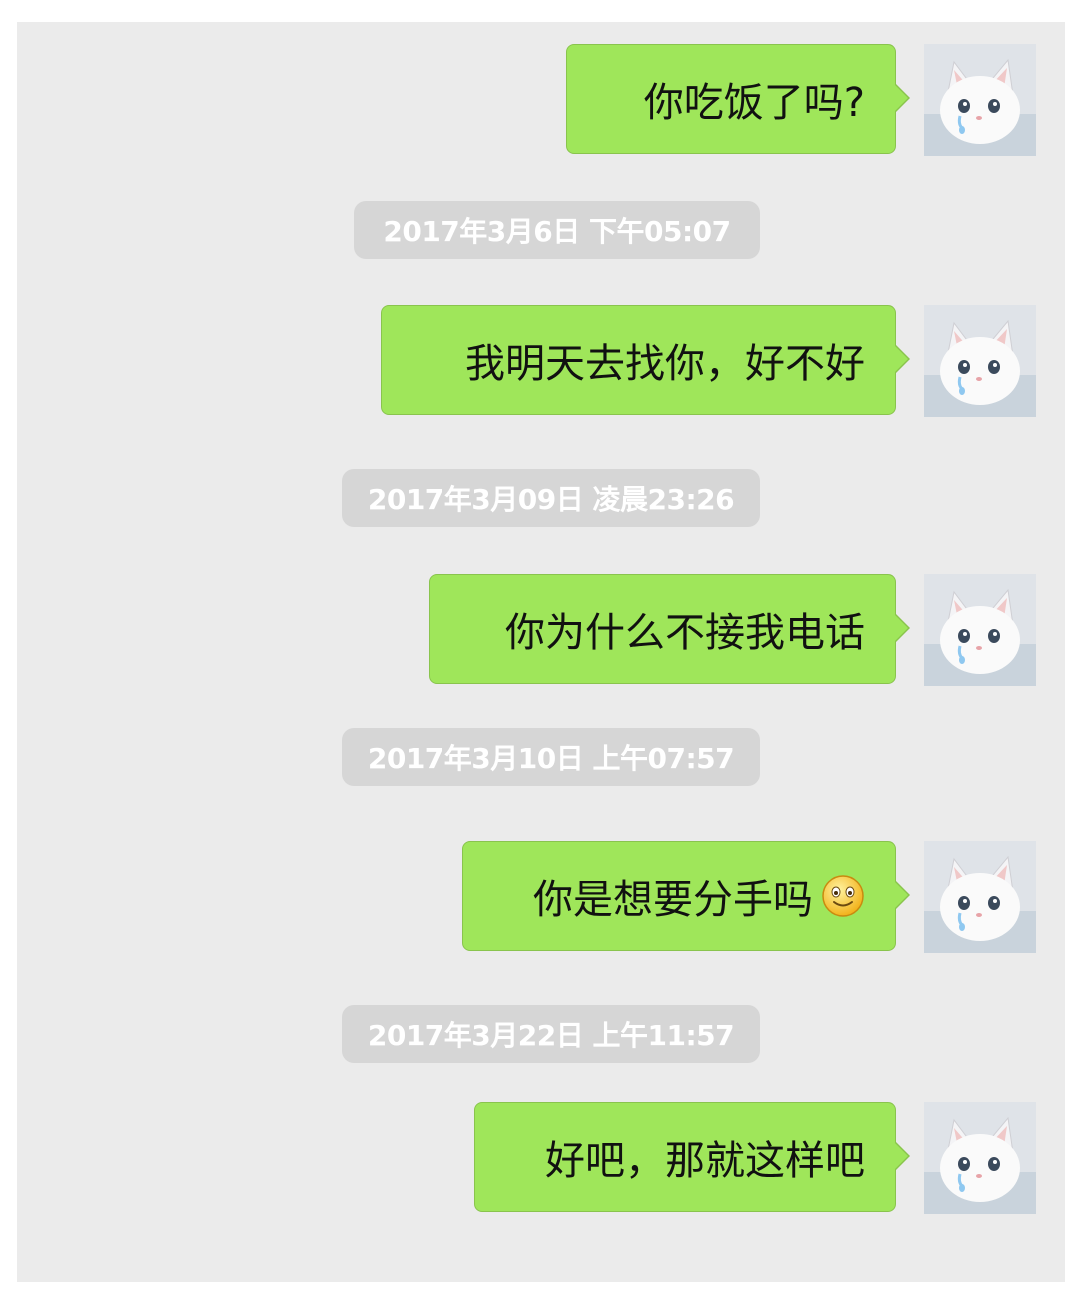 The width and height of the screenshot is (1080, 1303). What do you see at coordinates (673, 900) in the screenshot?
I see `message-text: 你是想要分手吗` at bounding box center [673, 900].